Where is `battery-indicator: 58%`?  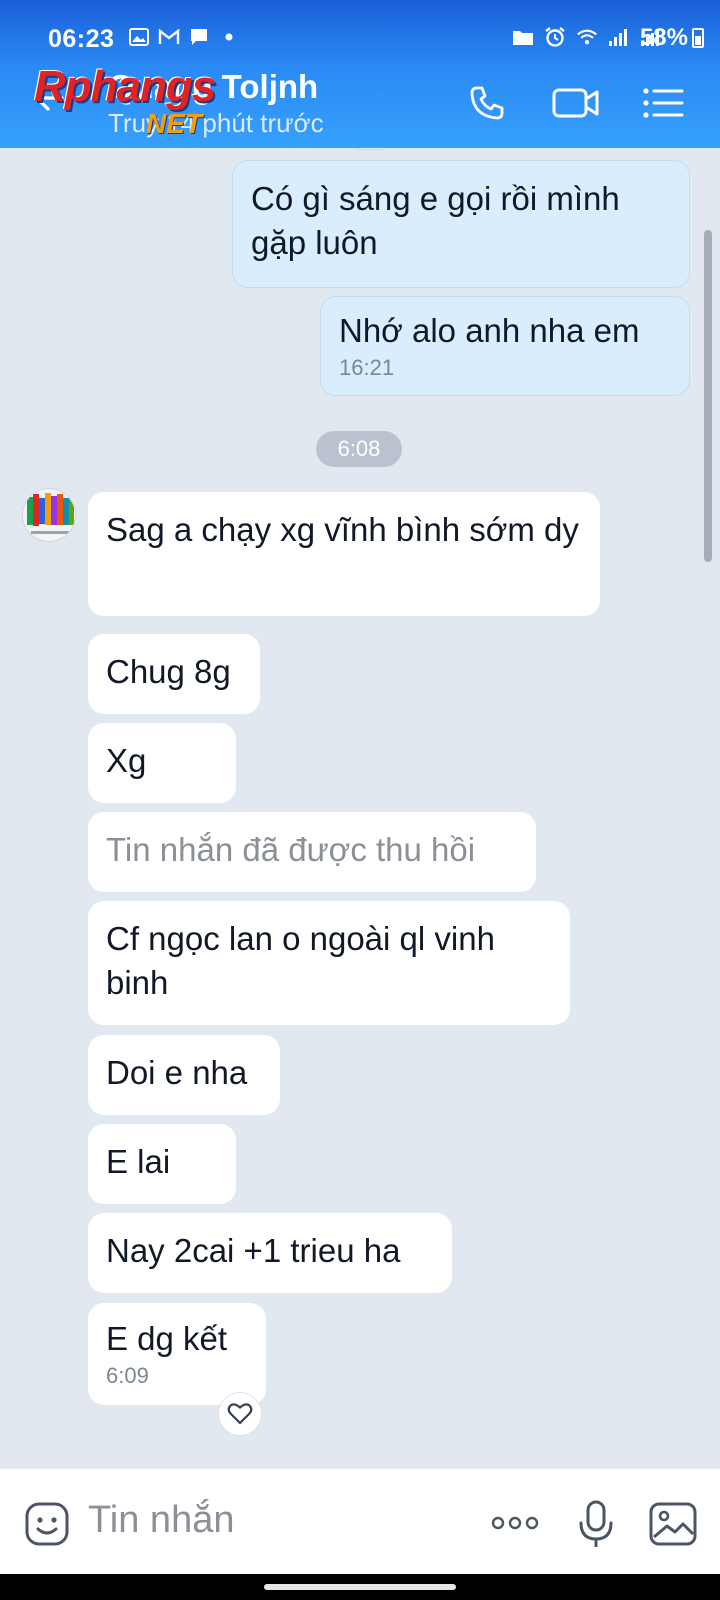
battery-indicator: 58% is located at coordinates (672, 38).